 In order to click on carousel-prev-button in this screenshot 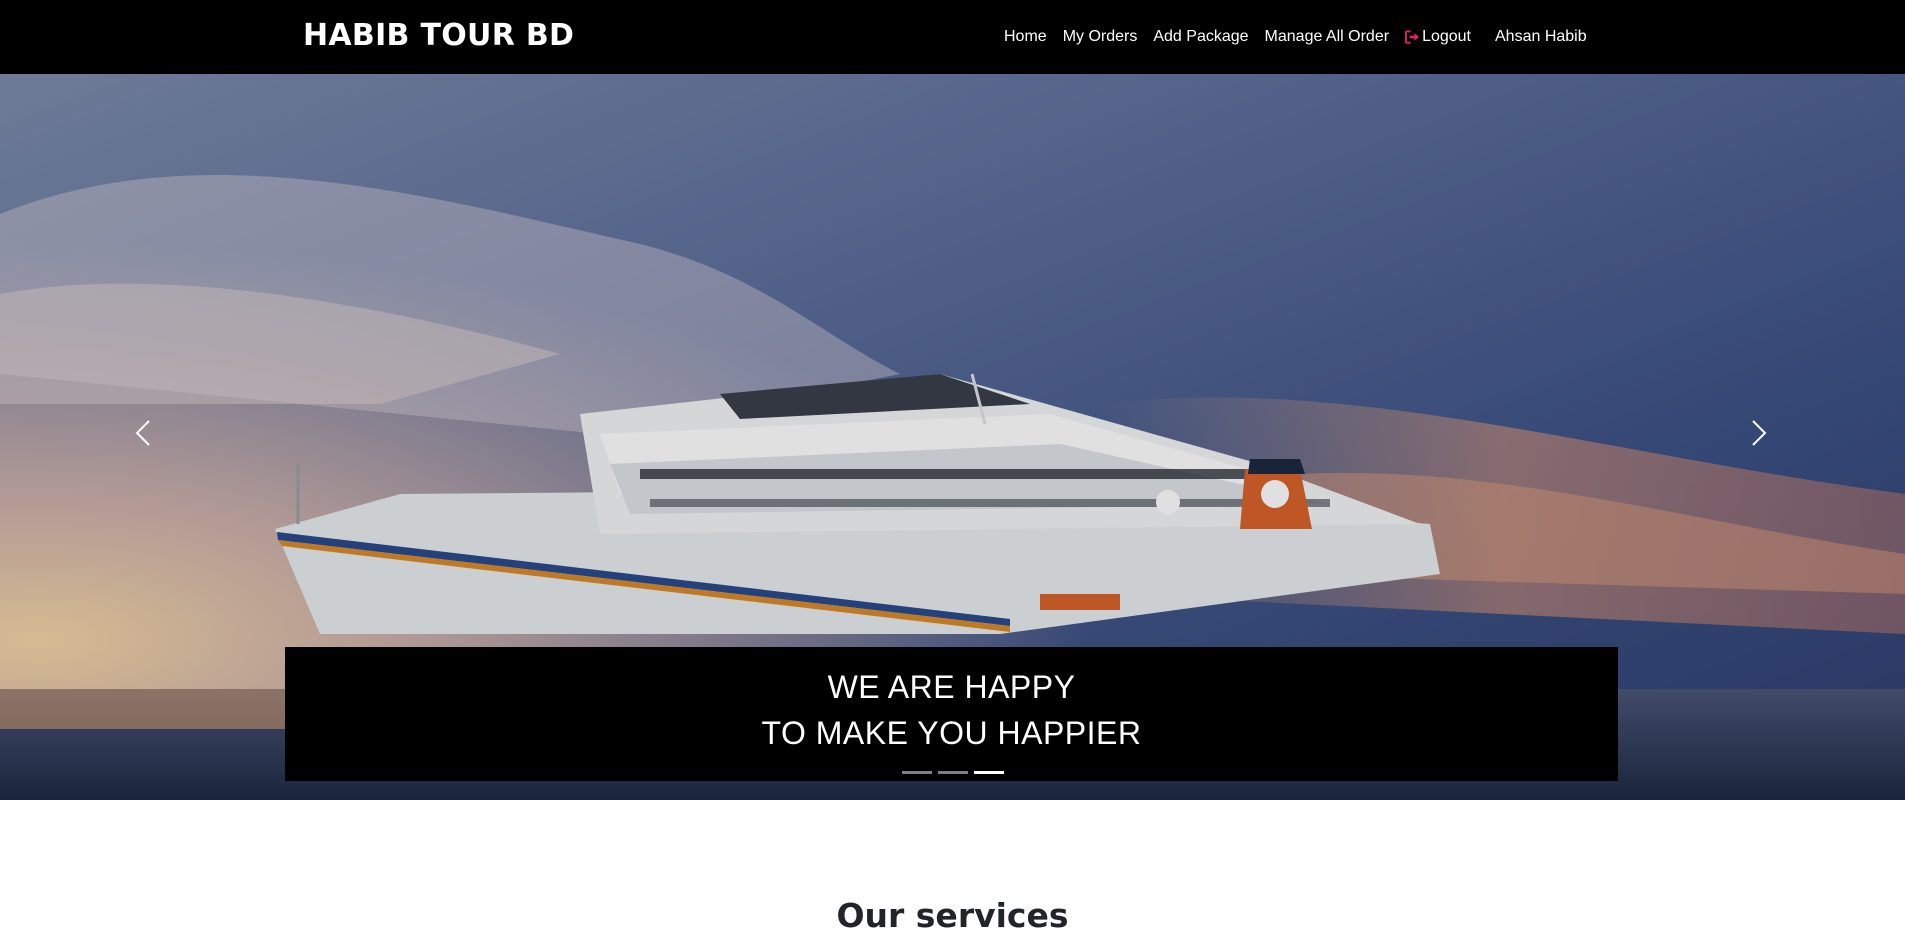, I will do `click(144, 433)`.